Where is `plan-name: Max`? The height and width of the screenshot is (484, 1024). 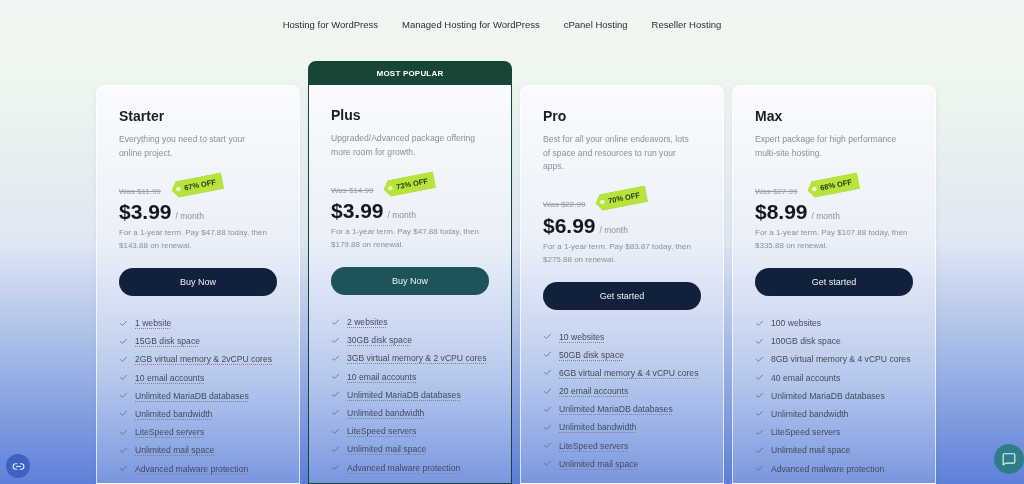
plan-name: Max is located at coordinates (769, 116).